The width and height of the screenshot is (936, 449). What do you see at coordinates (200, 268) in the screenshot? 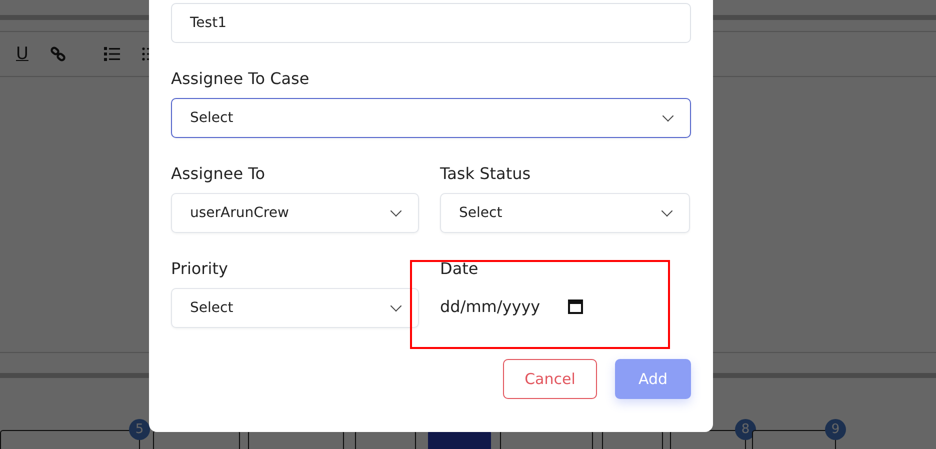
I see `field-label: Priority` at bounding box center [200, 268].